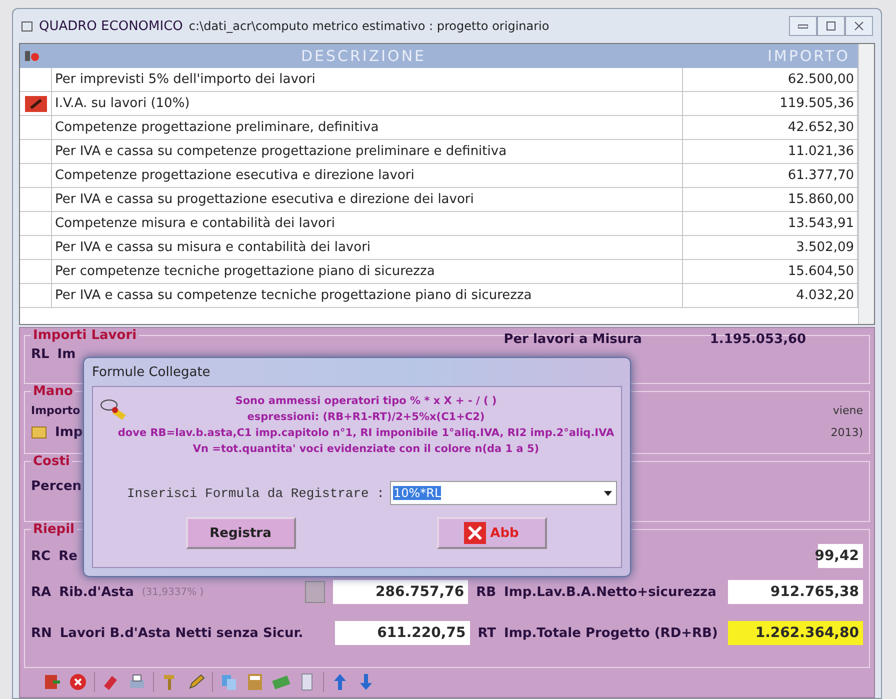 The width and height of the screenshot is (896, 699). What do you see at coordinates (111, 26) in the screenshot?
I see `window-title: QUADRO ECONOMICO` at bounding box center [111, 26].